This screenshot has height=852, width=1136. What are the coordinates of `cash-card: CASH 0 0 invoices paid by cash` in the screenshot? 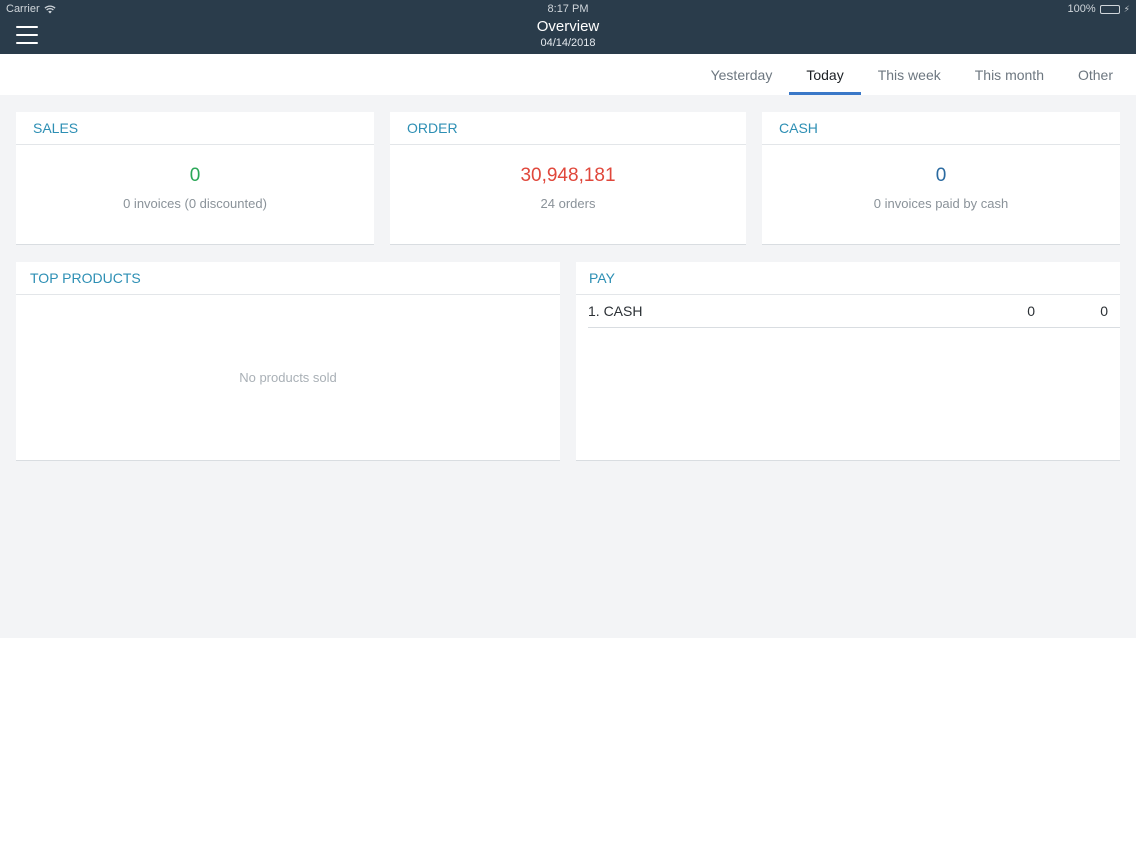 It's located at (941, 178).